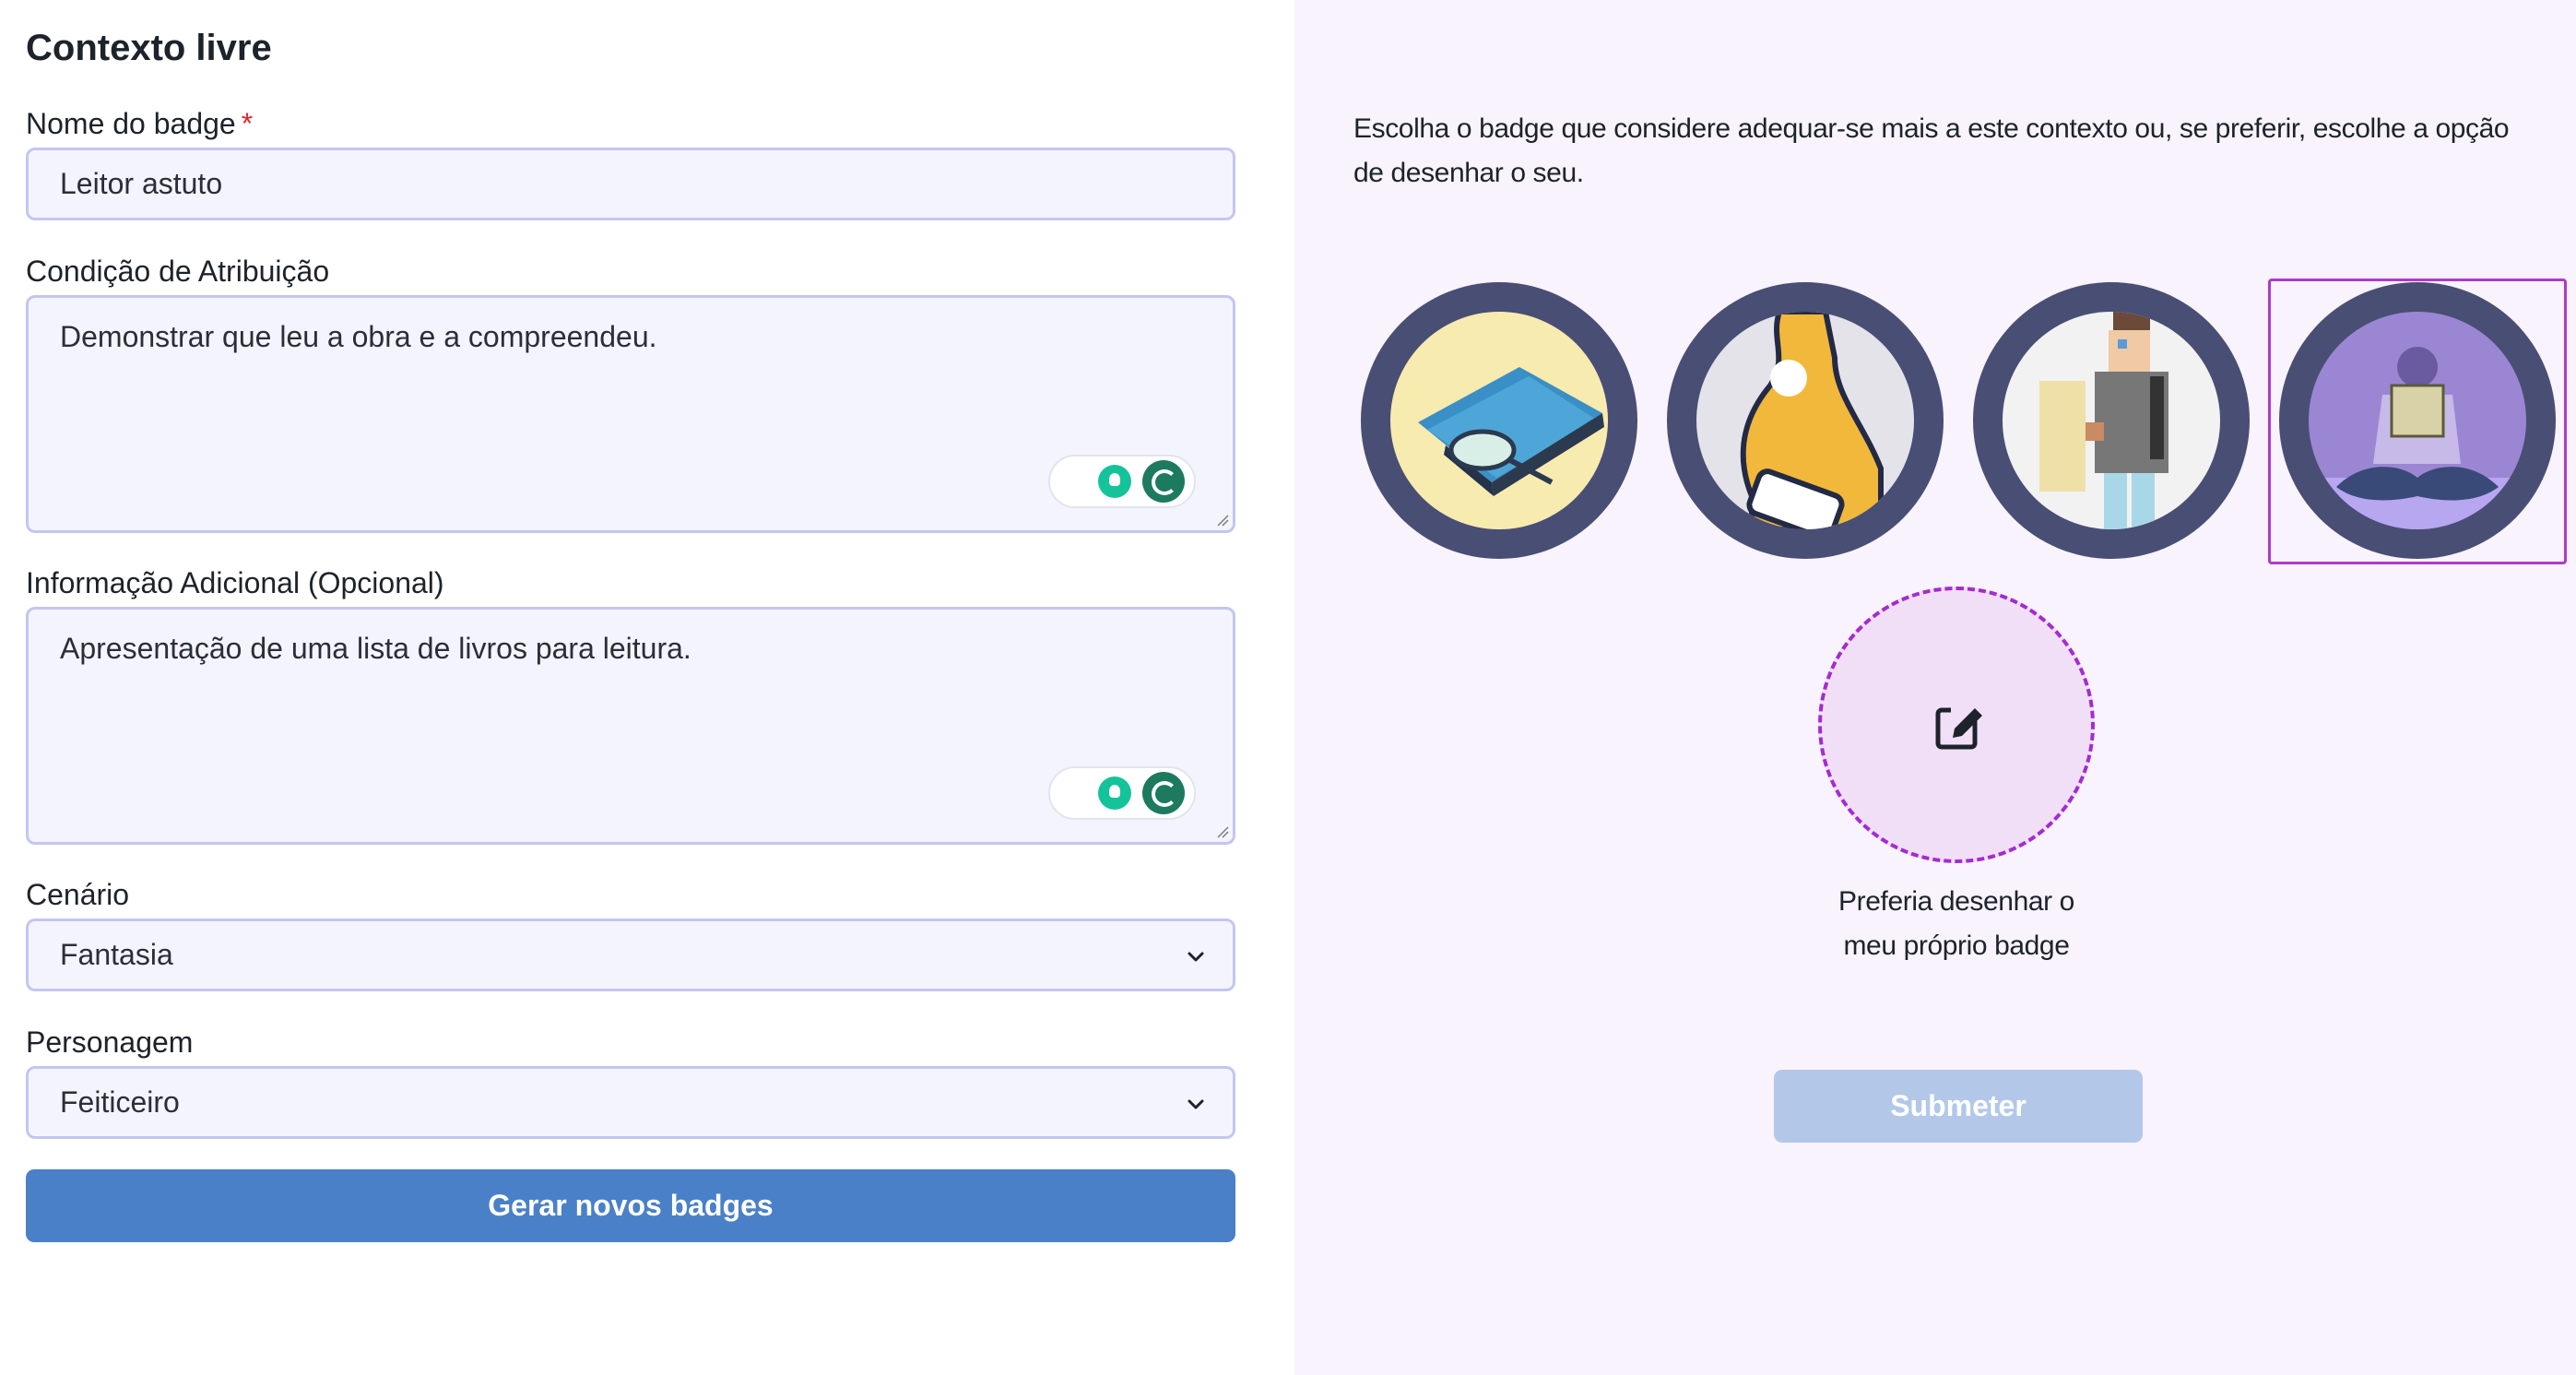  I want to click on badge-option-pixel-person, so click(2111, 421).